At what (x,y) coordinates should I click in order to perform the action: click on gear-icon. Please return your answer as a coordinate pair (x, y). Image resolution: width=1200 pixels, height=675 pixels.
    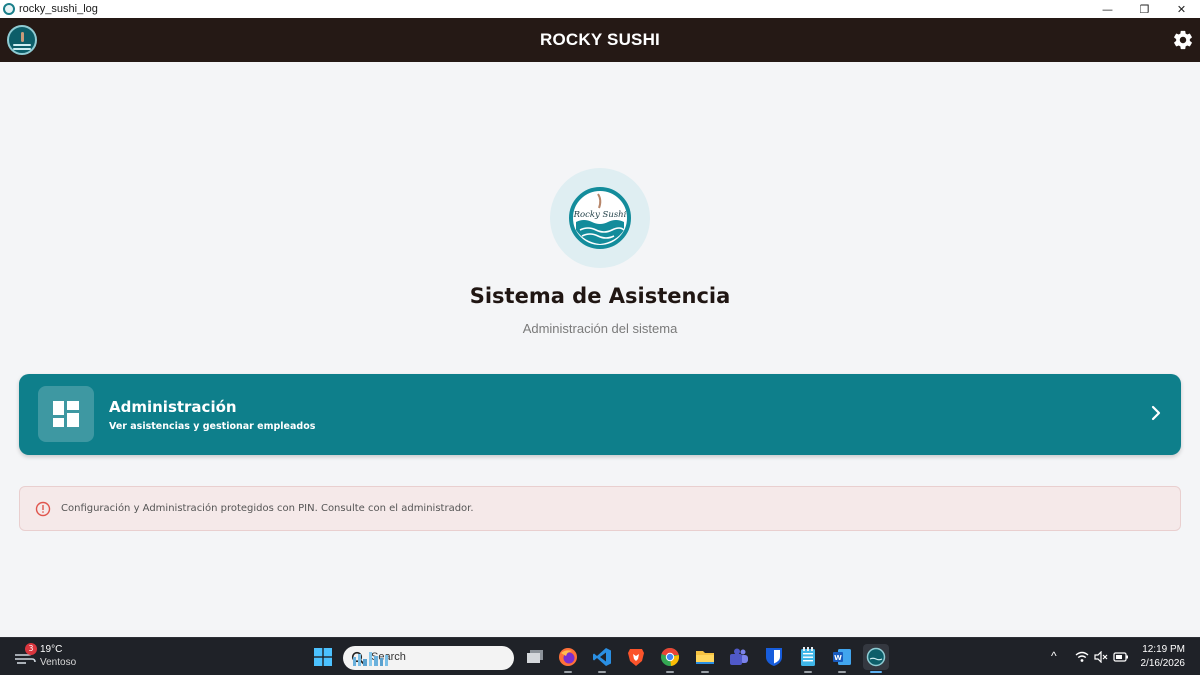
    Looking at the image, I should click on (1183, 40).